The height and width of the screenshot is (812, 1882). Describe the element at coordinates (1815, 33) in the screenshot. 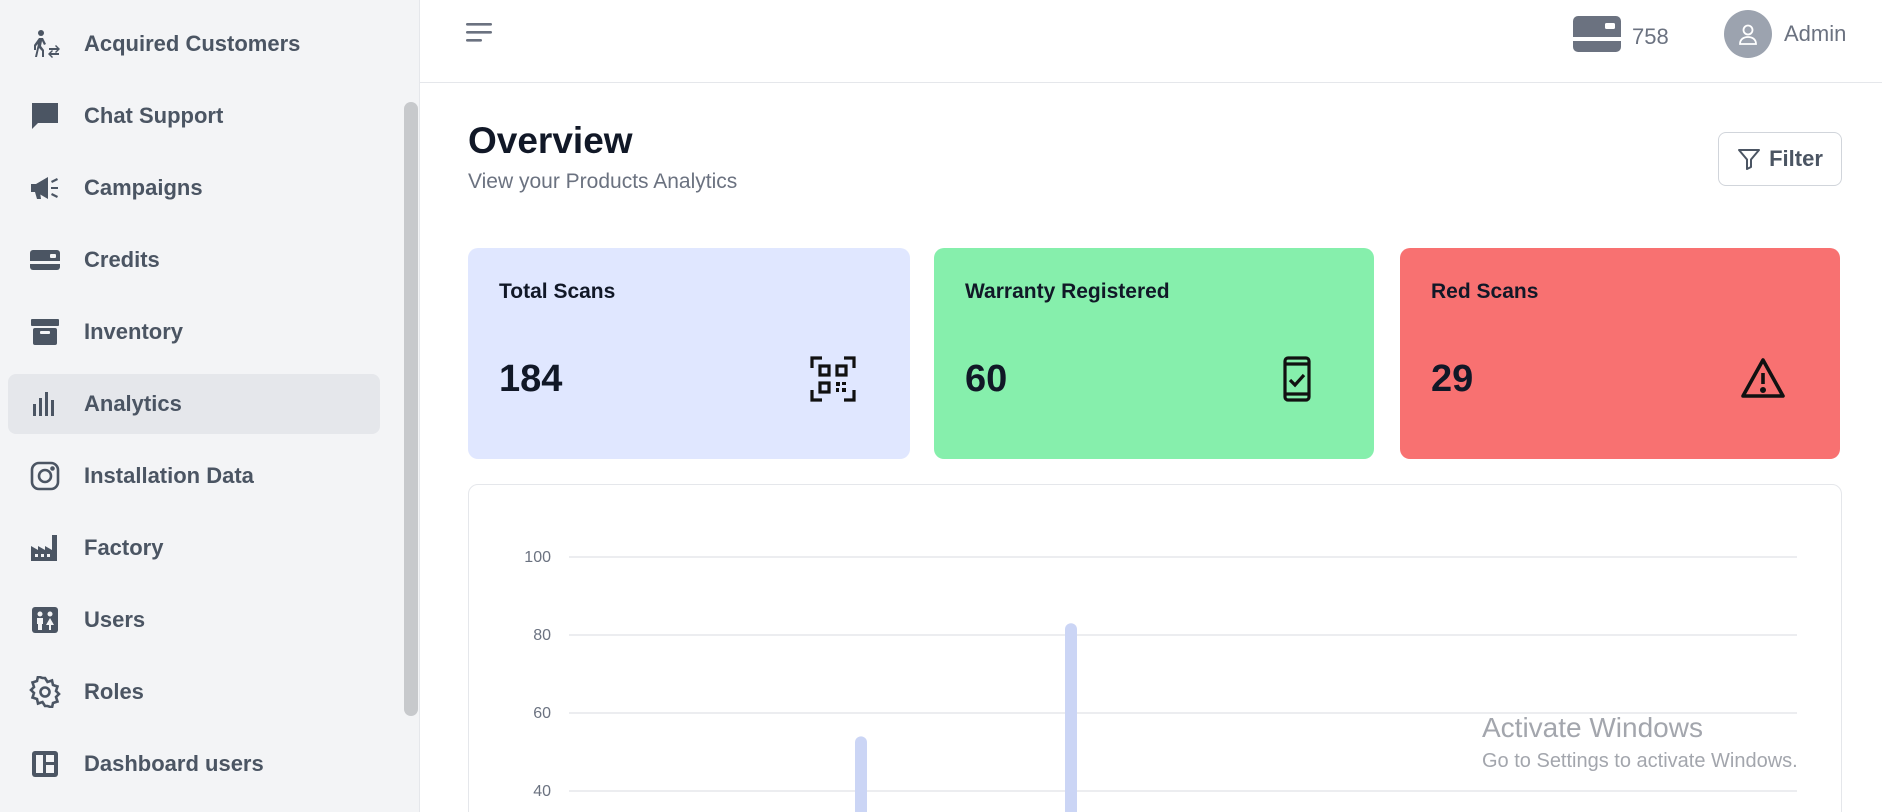

I see `user-name: Admin` at that location.